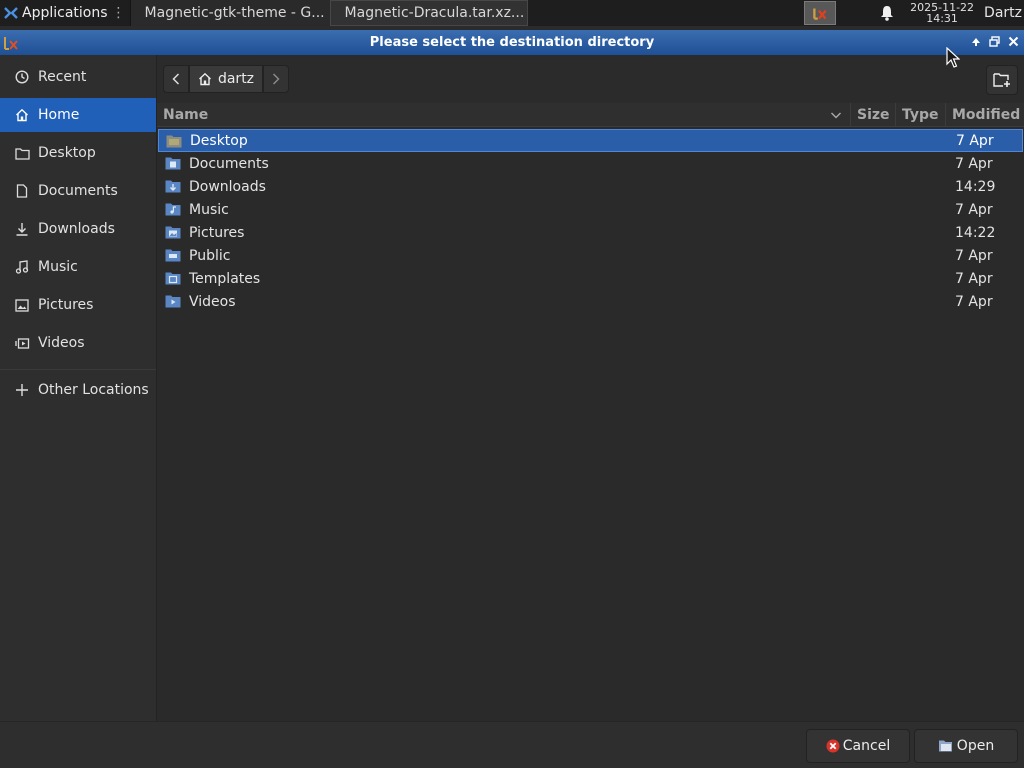 This screenshot has height=768, width=1024. Describe the element at coordinates (22, 153) in the screenshot. I see `folder-icon` at that location.